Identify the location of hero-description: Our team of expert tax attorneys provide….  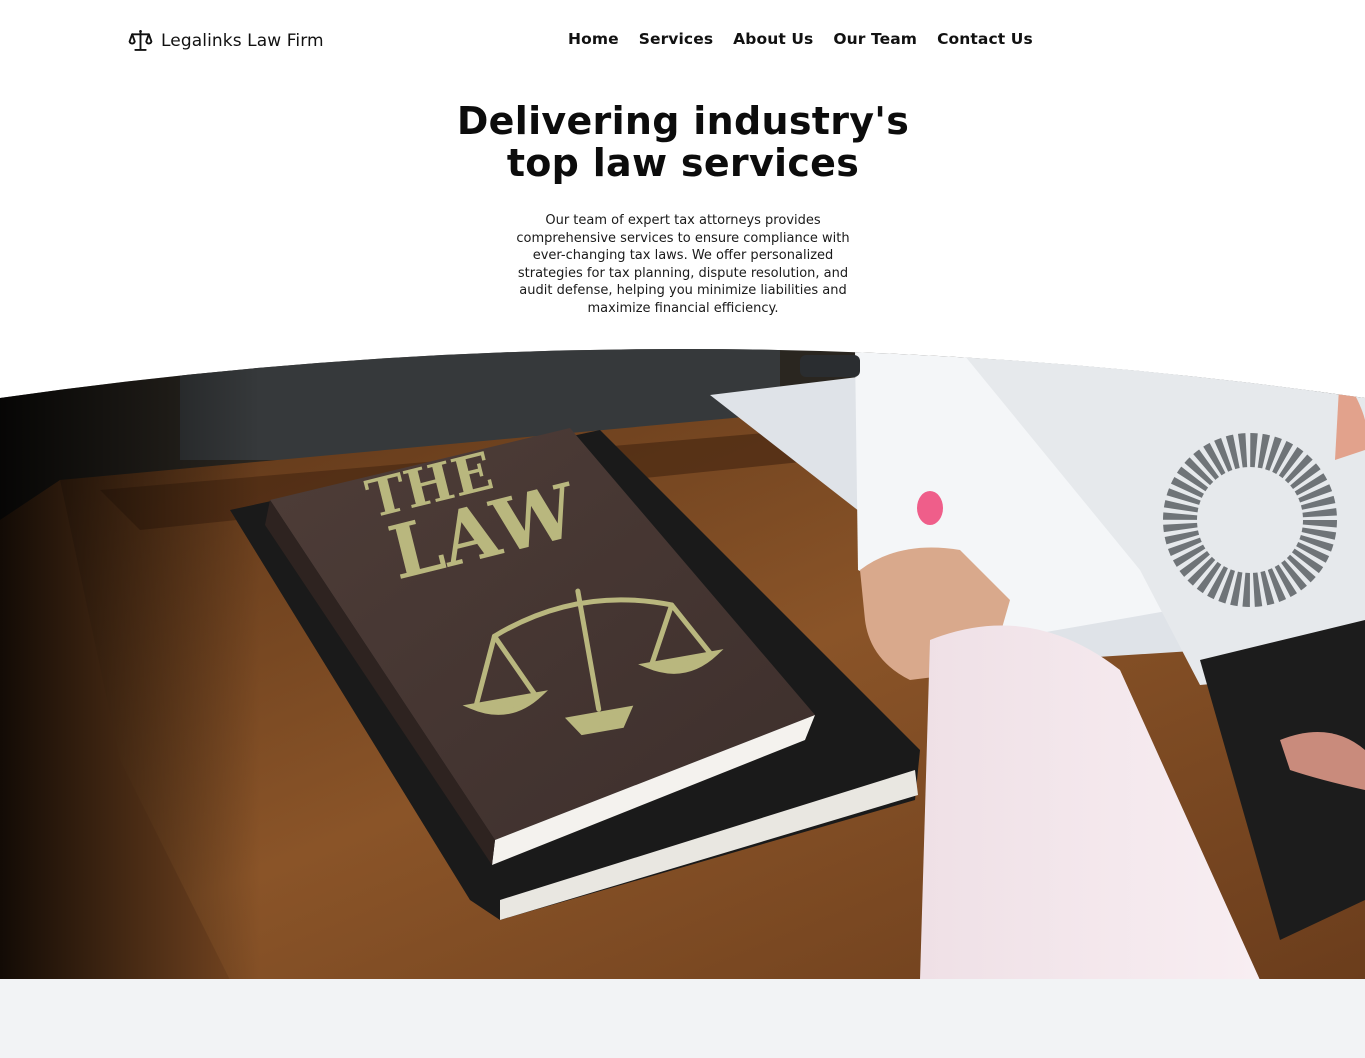
(683, 264).